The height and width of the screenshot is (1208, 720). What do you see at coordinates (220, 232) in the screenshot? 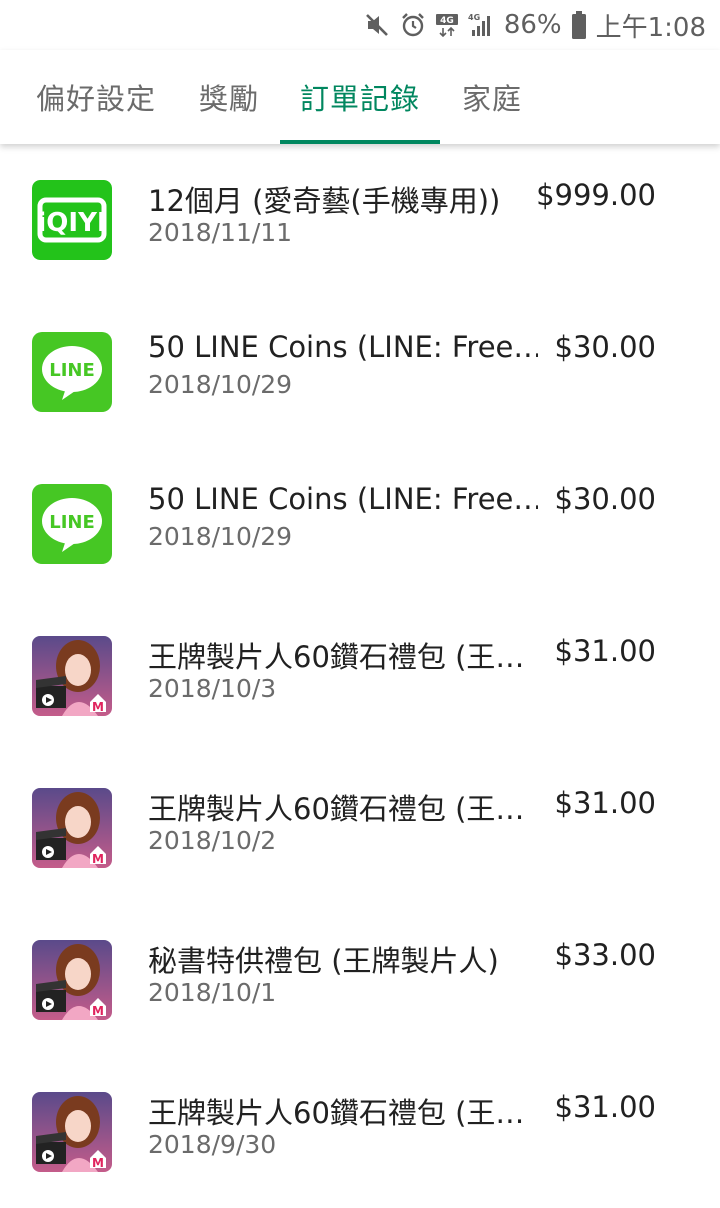
I see `order-date: 2018/11/11` at bounding box center [220, 232].